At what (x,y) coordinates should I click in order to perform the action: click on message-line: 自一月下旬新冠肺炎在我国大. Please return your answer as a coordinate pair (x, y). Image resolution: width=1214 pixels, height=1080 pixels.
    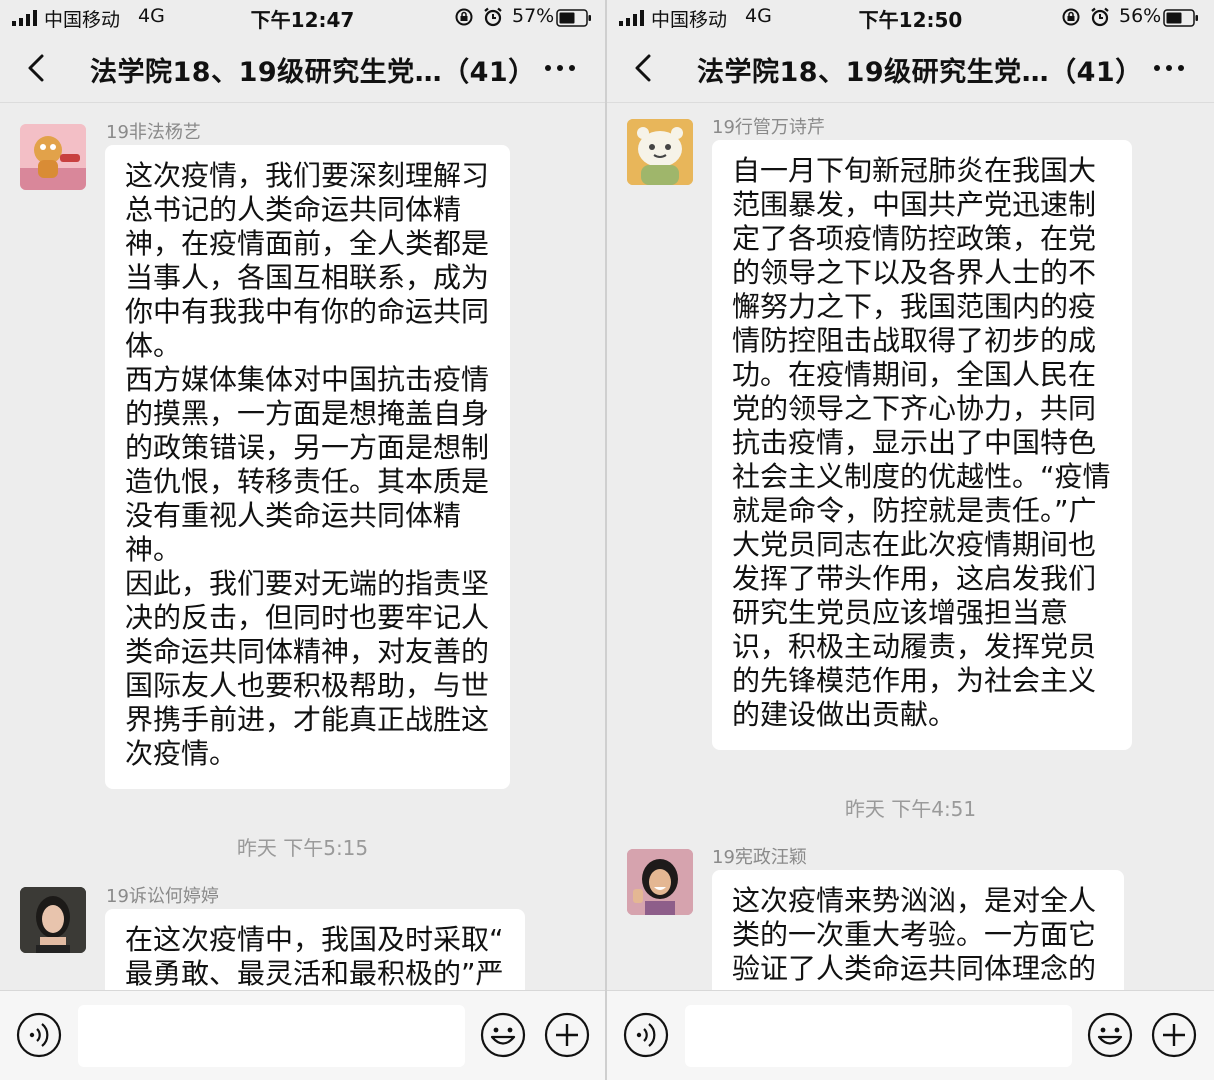
    Looking at the image, I should click on (914, 170).